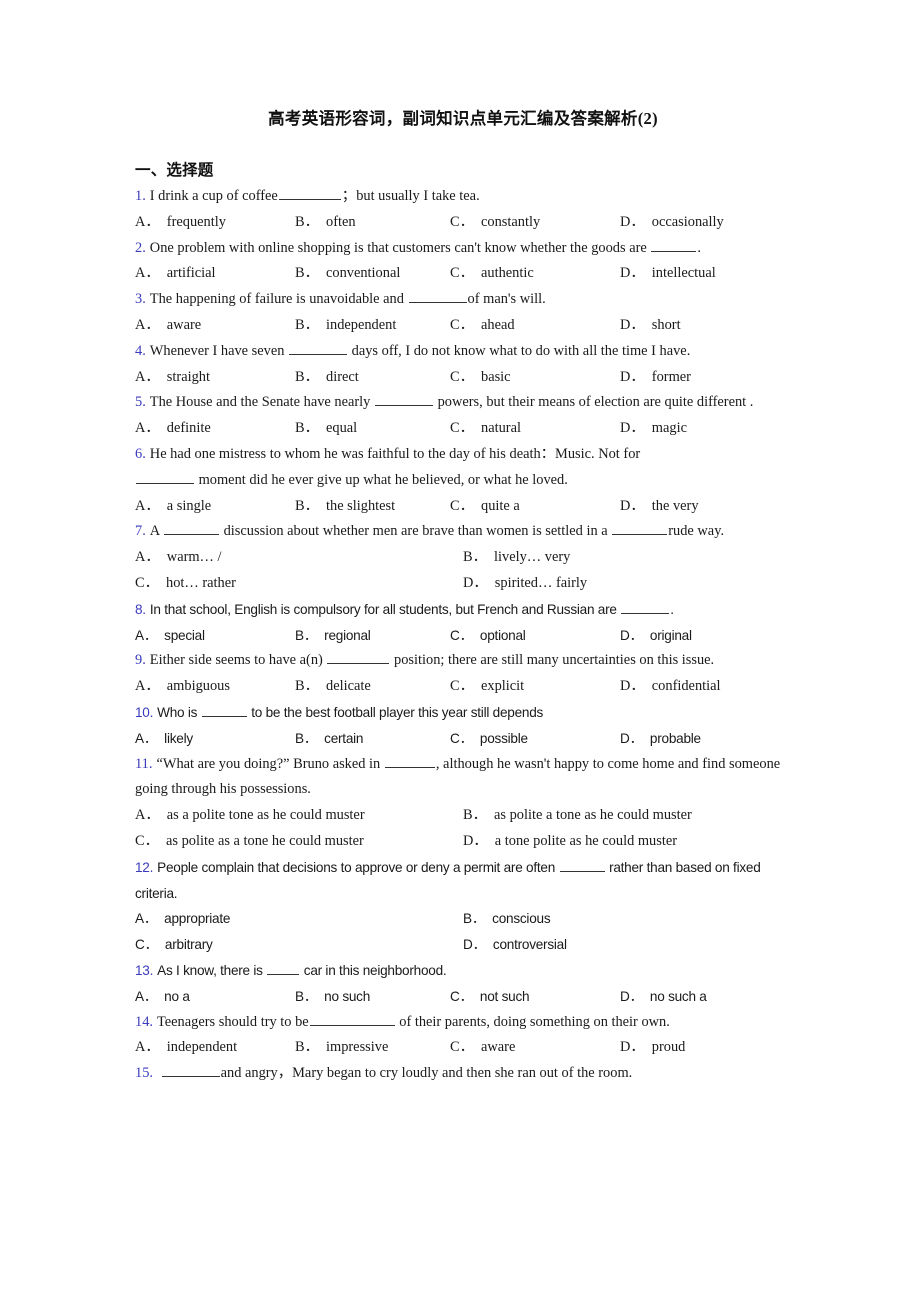  What do you see at coordinates (299, 558) in the screenshot?
I see `option-choice: A． warm… /` at bounding box center [299, 558].